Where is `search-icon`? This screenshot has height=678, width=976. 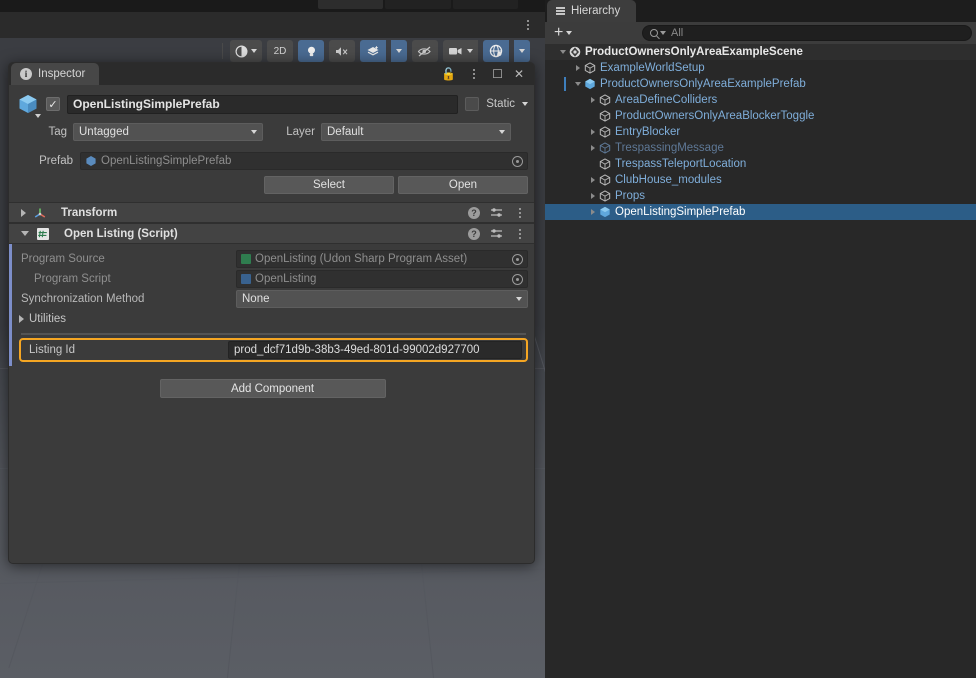 search-icon is located at coordinates (654, 33).